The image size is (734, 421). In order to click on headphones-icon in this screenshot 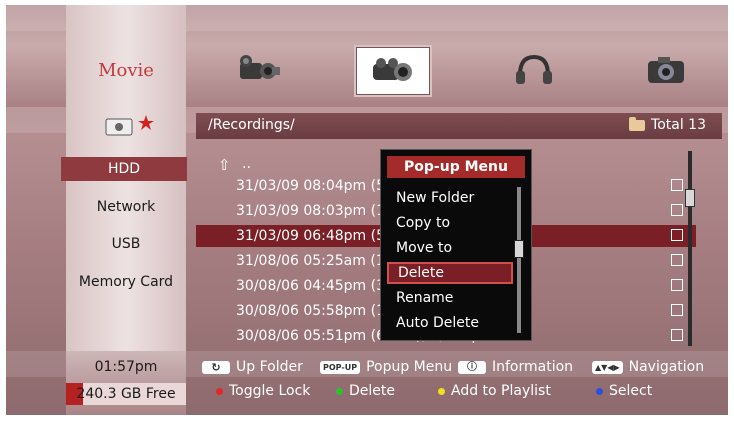, I will do `click(534, 69)`.